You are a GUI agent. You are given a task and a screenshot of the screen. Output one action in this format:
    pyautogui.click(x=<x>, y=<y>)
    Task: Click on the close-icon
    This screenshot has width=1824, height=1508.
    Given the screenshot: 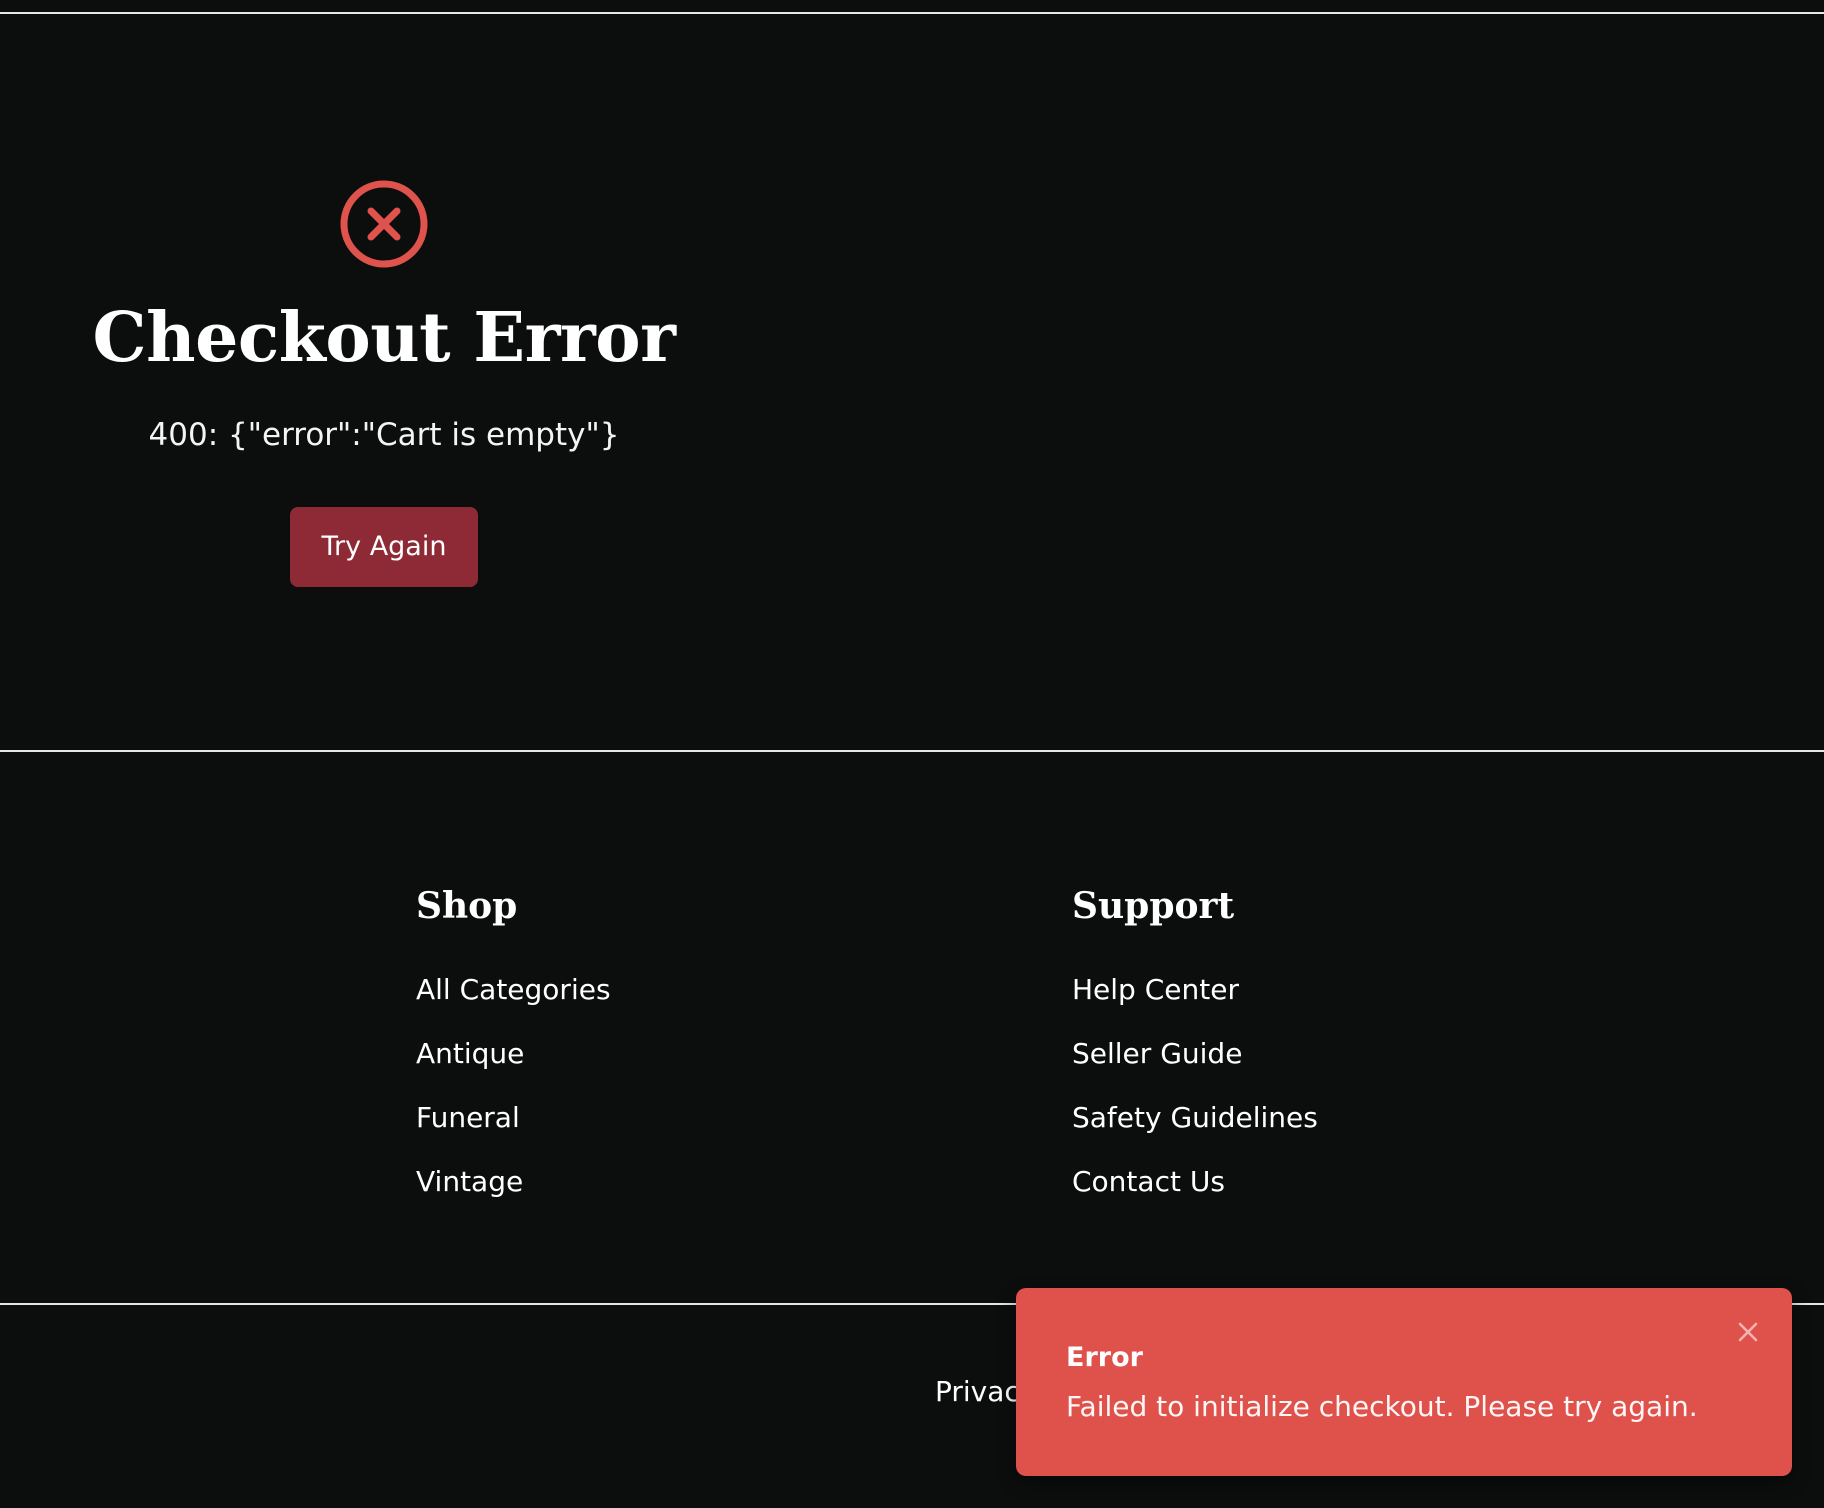 What is the action you would take?
    pyautogui.click(x=1748, y=1332)
    